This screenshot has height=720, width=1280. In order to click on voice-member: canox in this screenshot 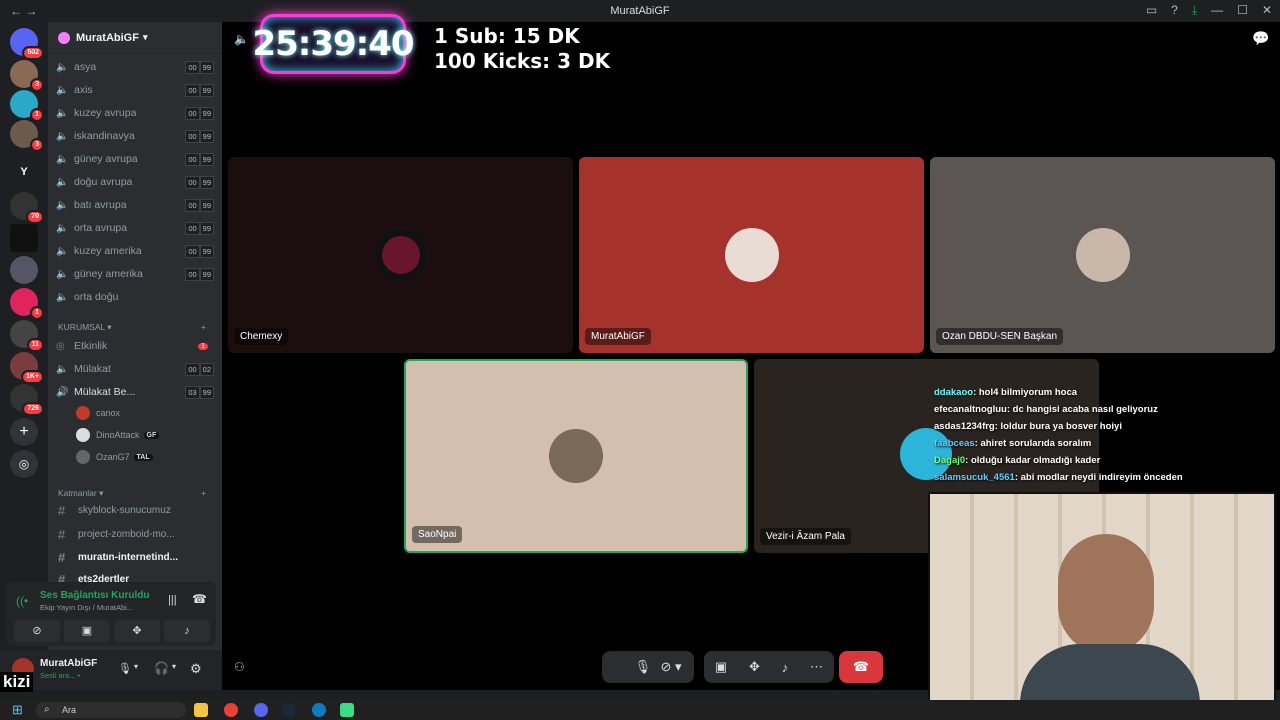, I will do `click(98, 413)`.